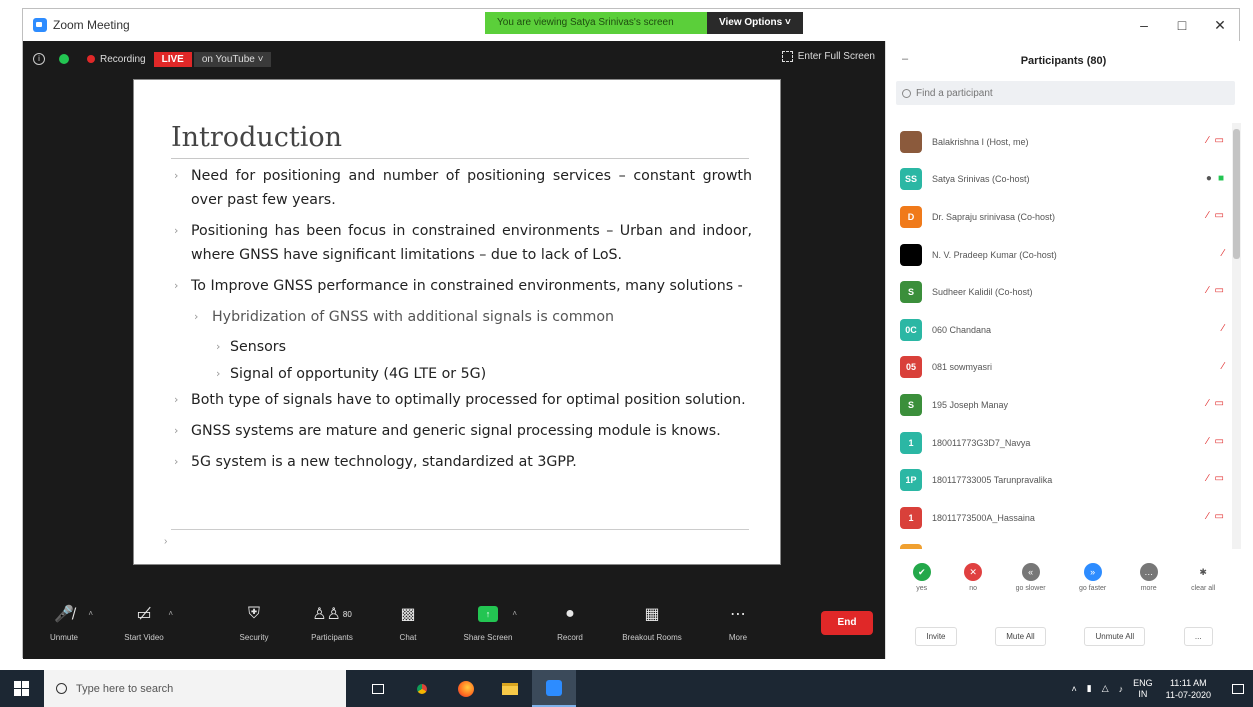 Image resolution: width=1253 pixels, height=707 pixels. Describe the element at coordinates (332, 624) in the screenshot. I see `participants-button: ♙♙ 80 Participants` at that location.